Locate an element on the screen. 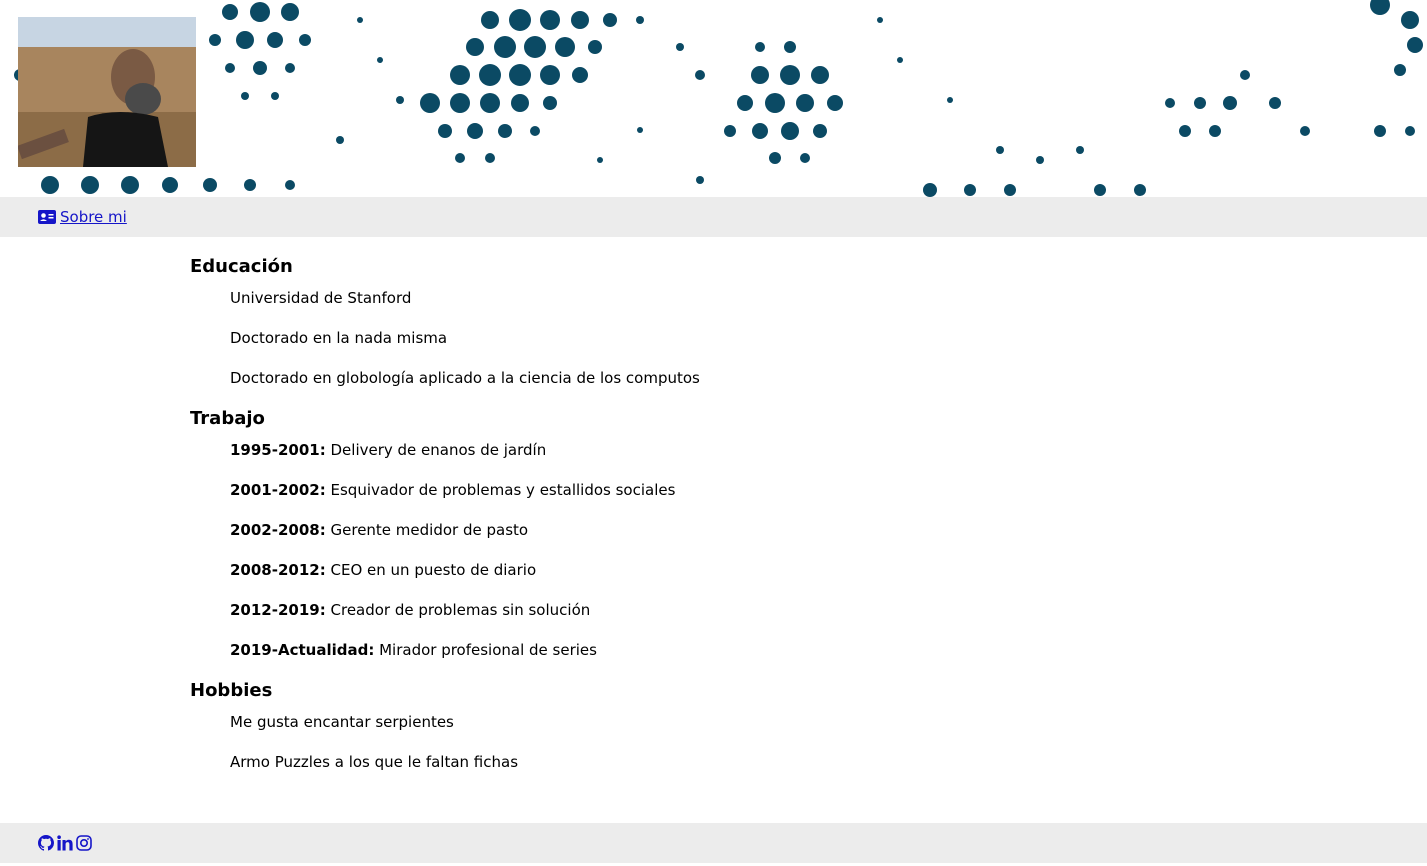 The image size is (1427, 866). profile-photo is located at coordinates (107, 92).